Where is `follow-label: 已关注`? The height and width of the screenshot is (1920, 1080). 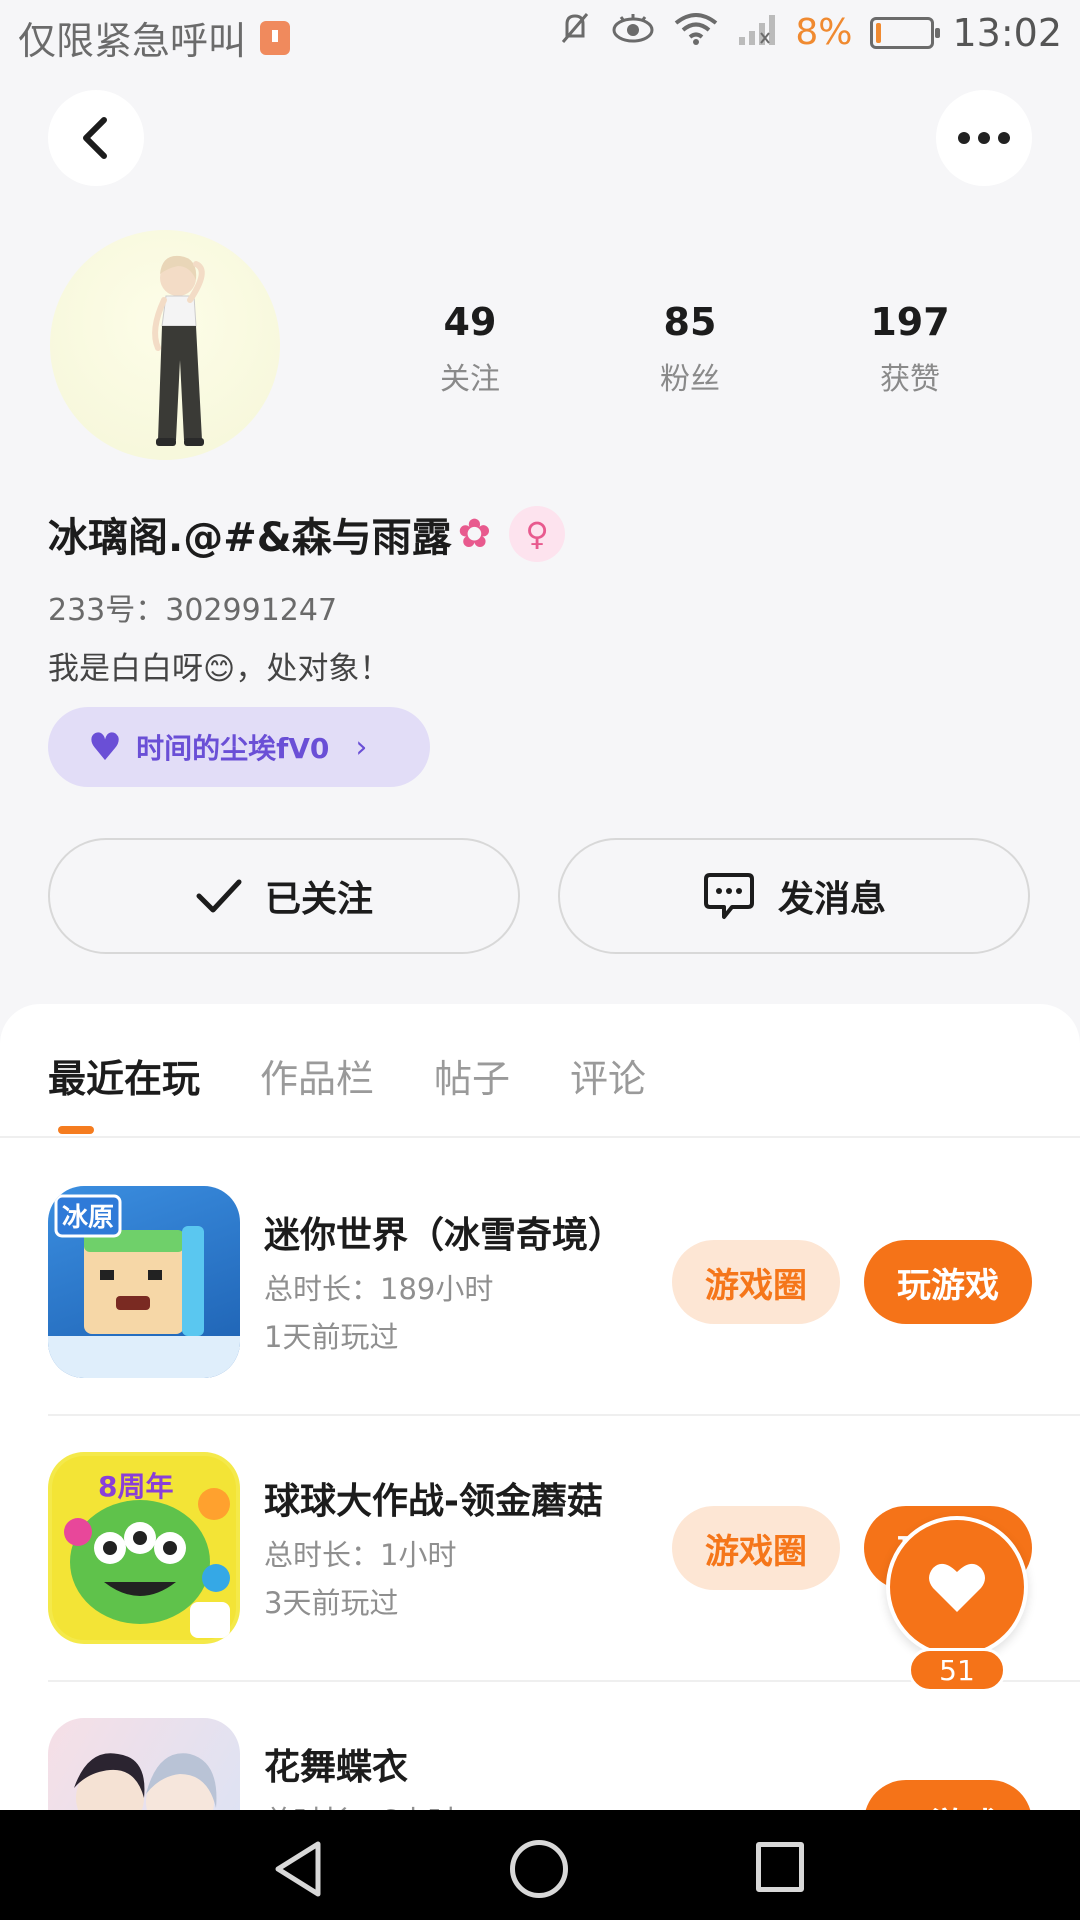
follow-label: 已关注 is located at coordinates (318, 899).